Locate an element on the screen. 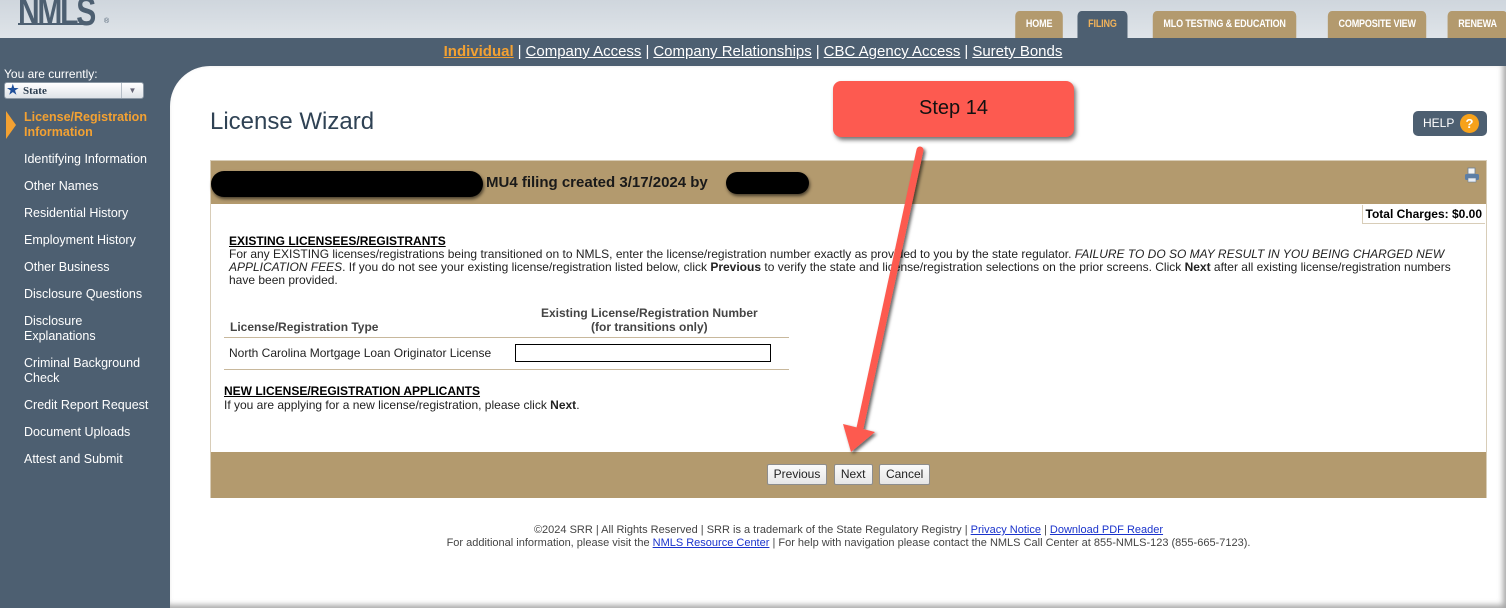 The width and height of the screenshot is (1506, 608). download-pdf-reader-link: Download PDF Reader is located at coordinates (1106, 530).